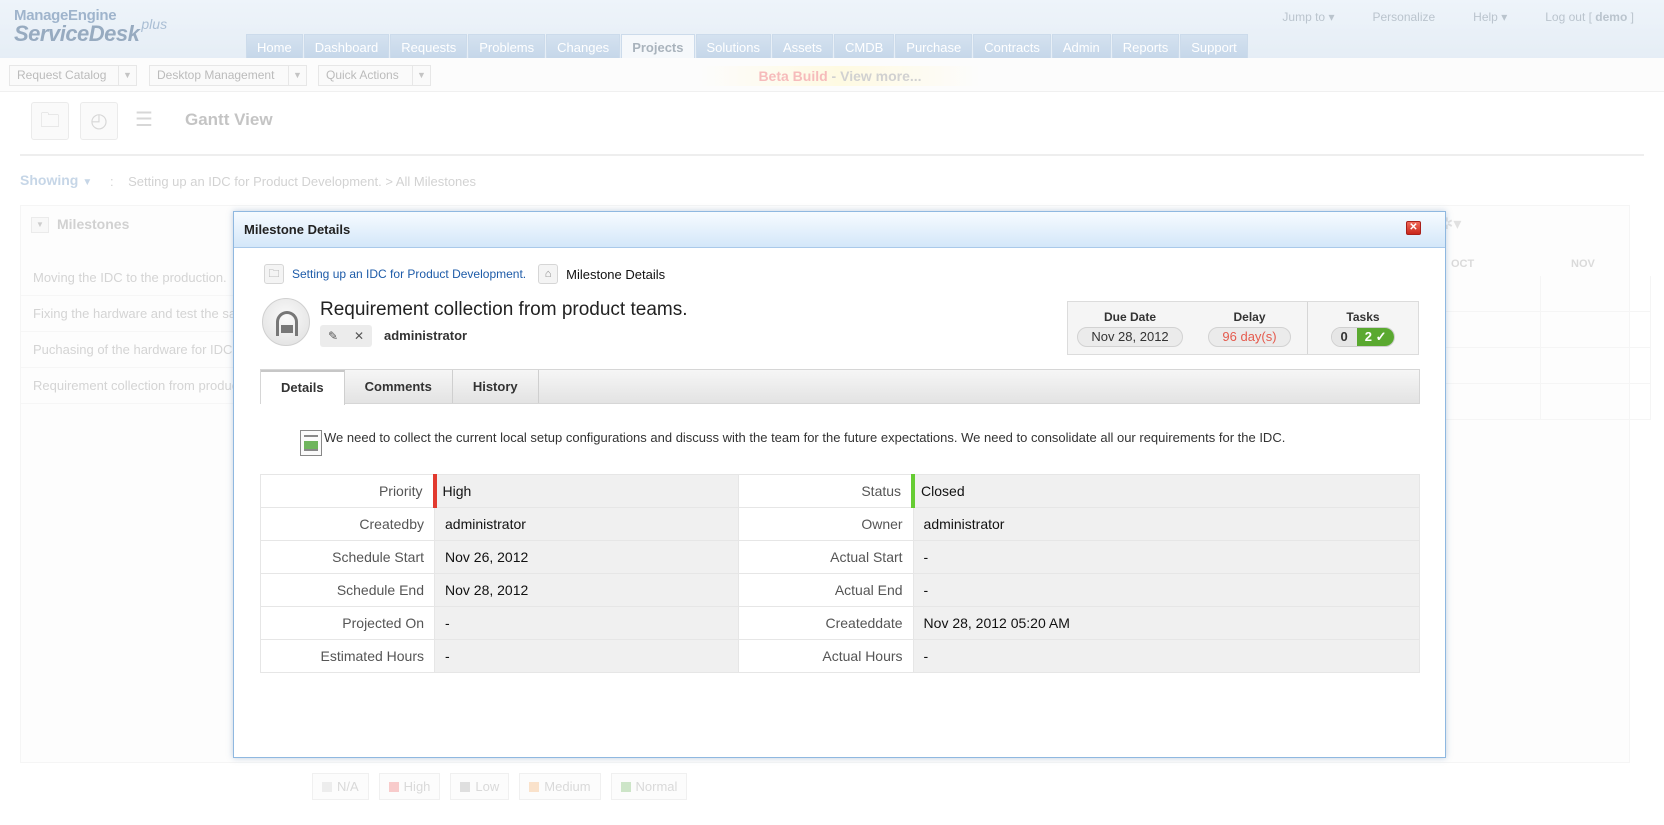 This screenshot has width=1664, height=825. Describe the element at coordinates (333, 336) in the screenshot. I see `edit-icon: ✎` at that location.